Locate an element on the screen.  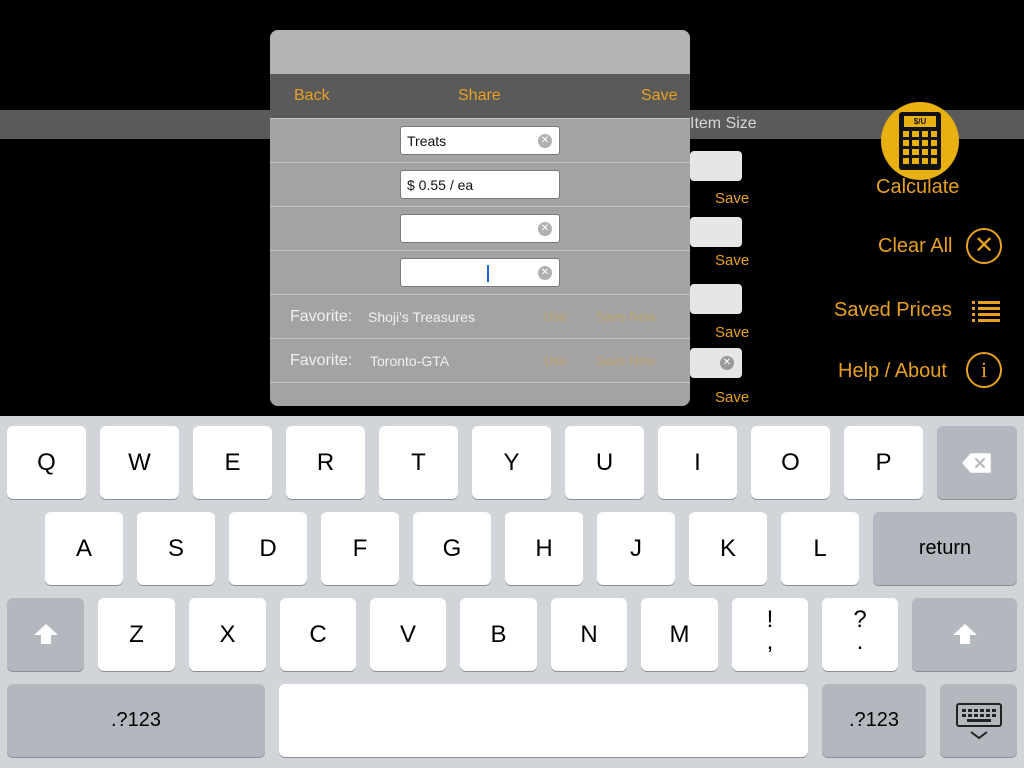
favorite-value: Shoji's Treasures is located at coordinates (421, 317).